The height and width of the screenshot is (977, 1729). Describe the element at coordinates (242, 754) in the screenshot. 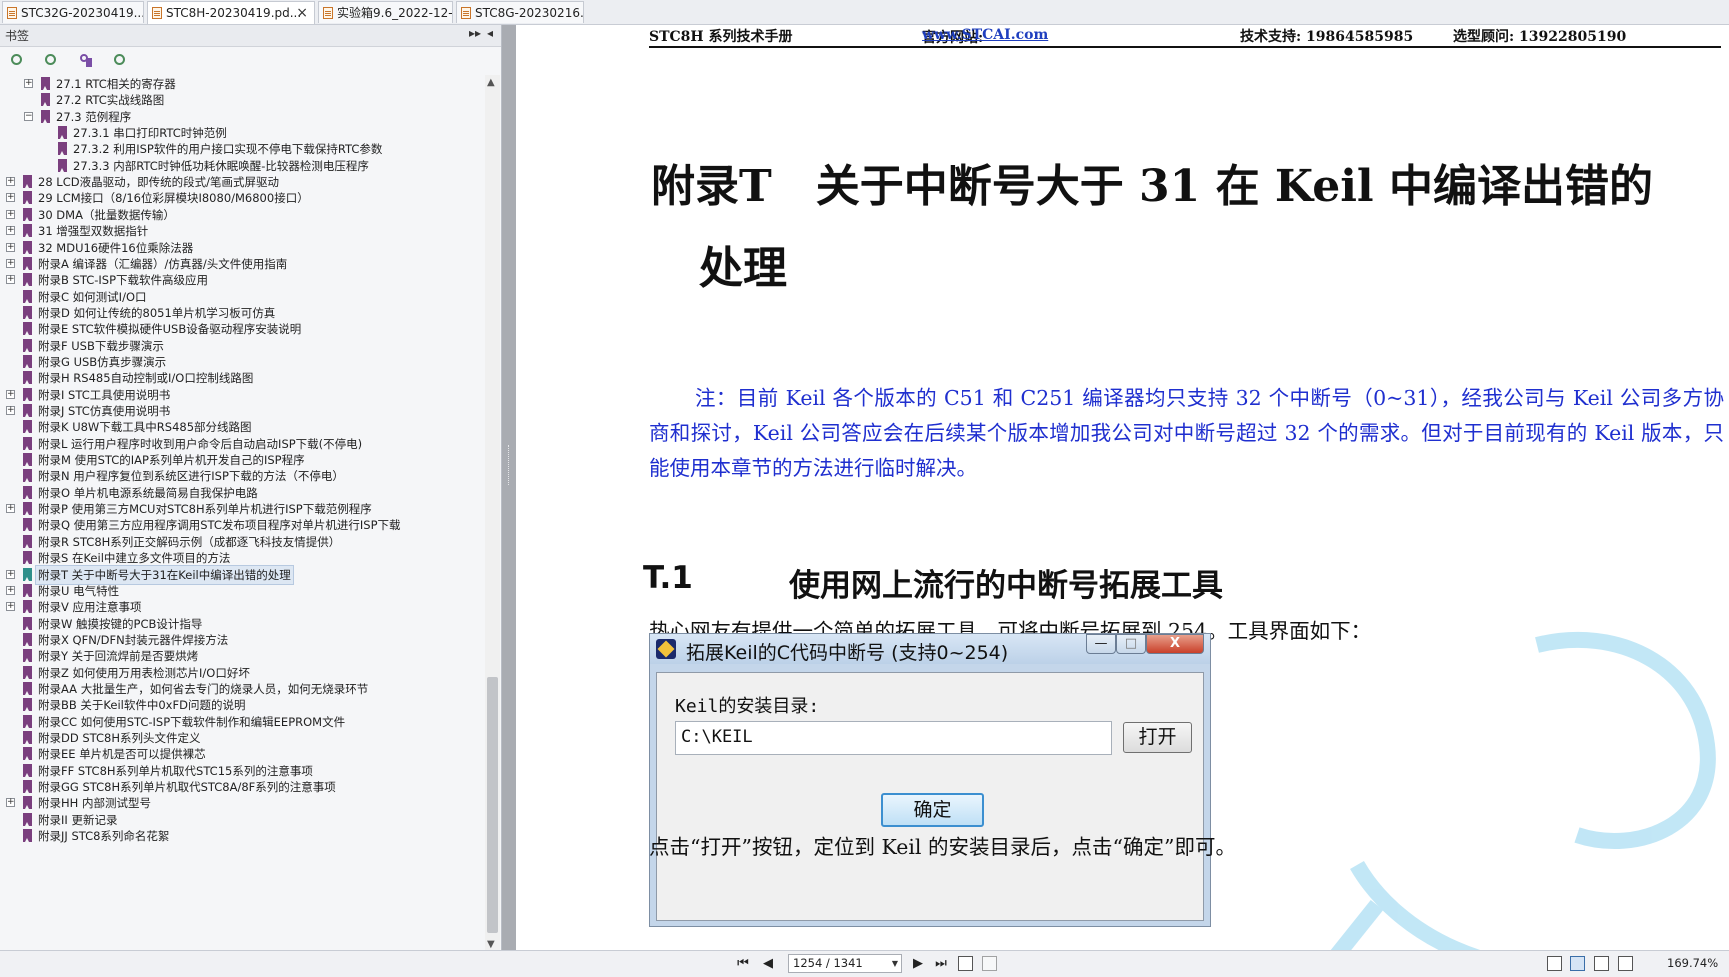

I see `bookmark-item: 附录EE 单片机是否可以提供裸芯` at that location.